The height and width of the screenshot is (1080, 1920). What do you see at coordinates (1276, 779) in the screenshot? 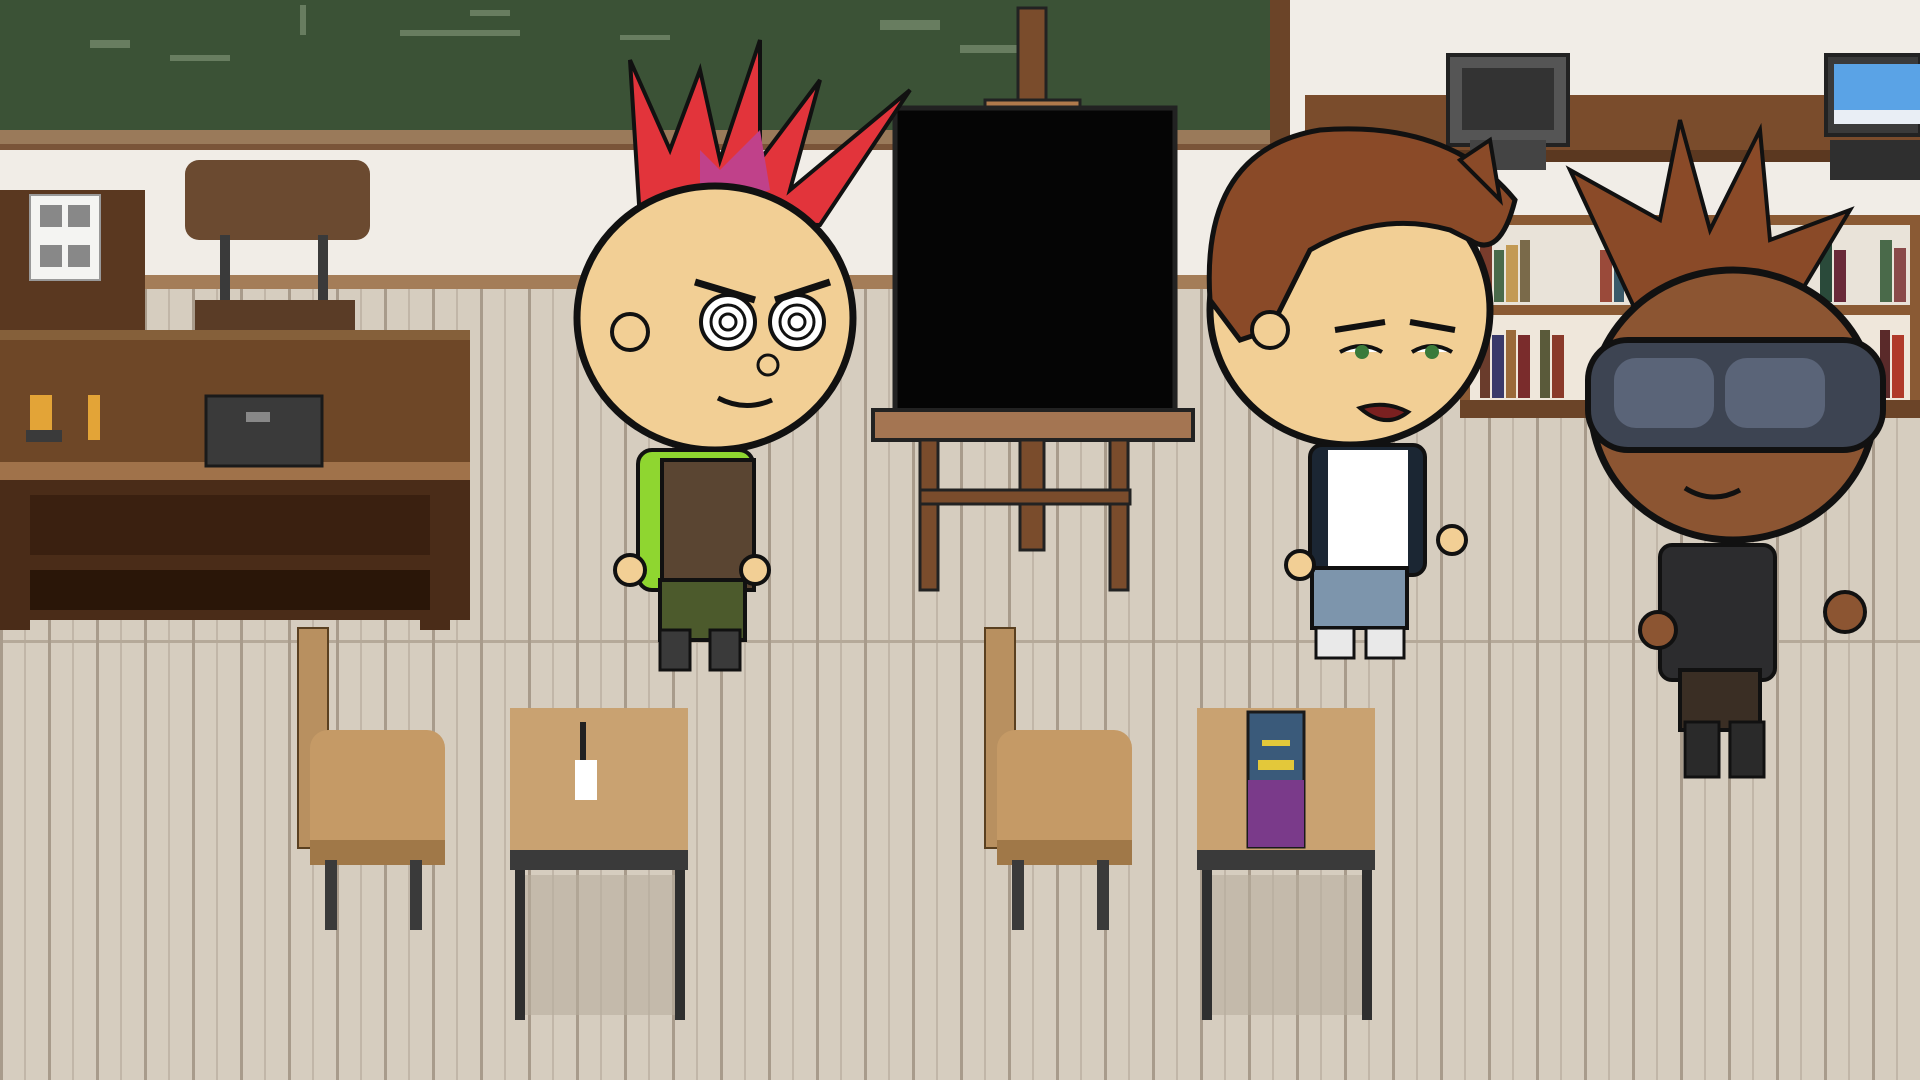
I see `book` at bounding box center [1276, 779].